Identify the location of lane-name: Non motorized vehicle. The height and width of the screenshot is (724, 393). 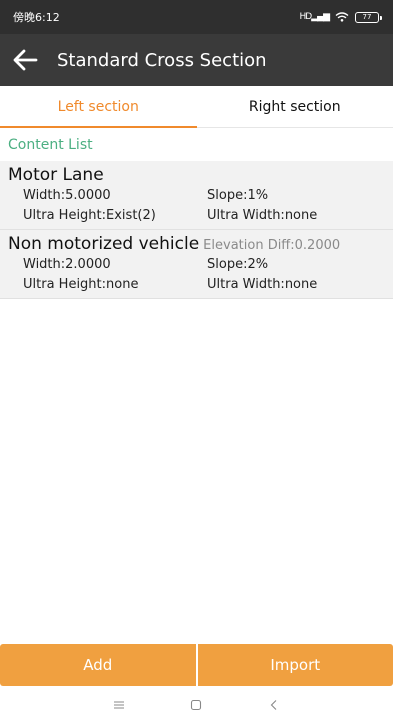
(104, 244).